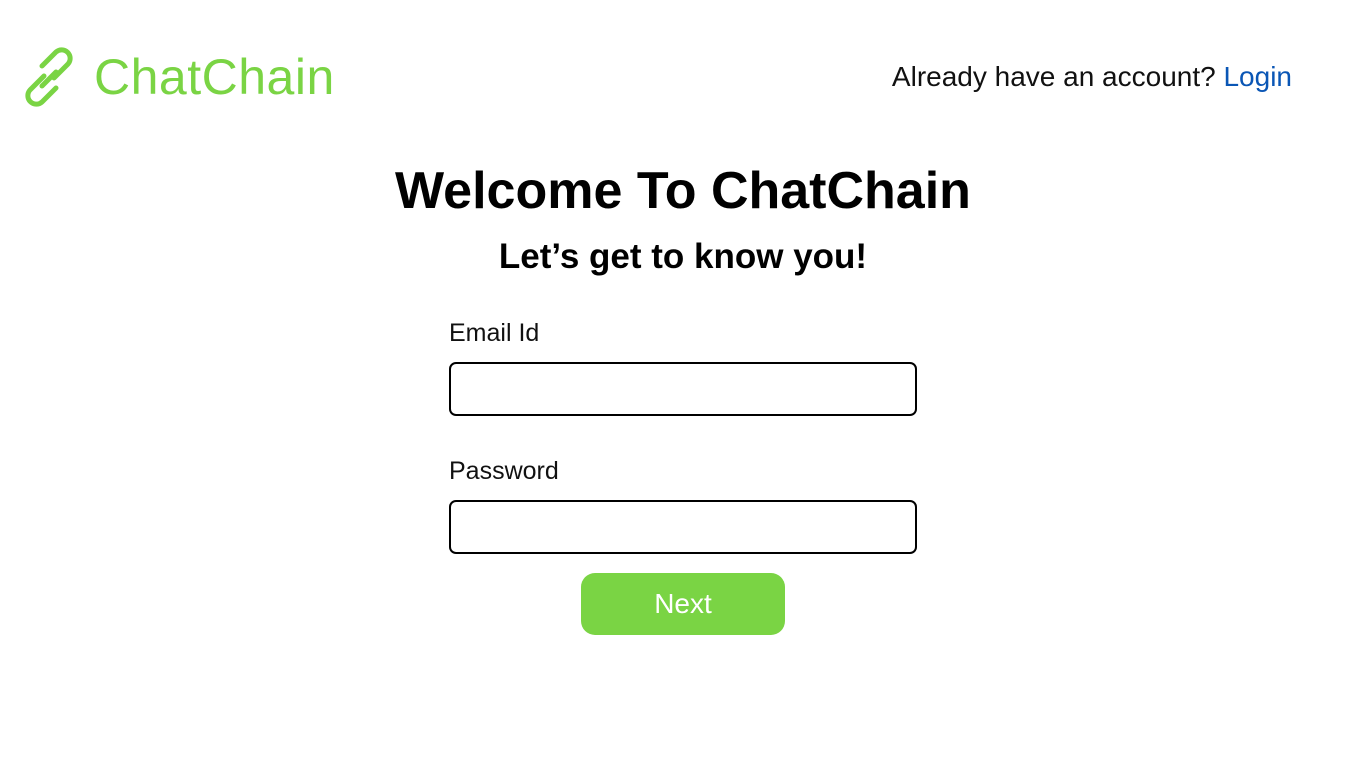 This screenshot has height=768, width=1366. I want to click on email-label: Email Id, so click(494, 333).